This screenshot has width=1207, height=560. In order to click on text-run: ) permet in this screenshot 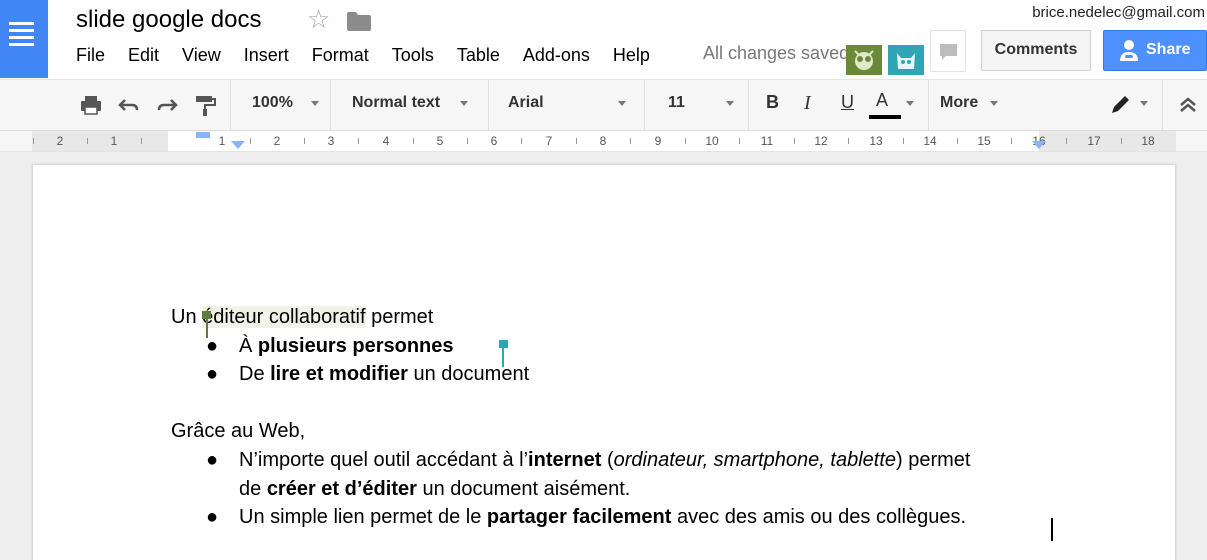, I will do `click(933, 459)`.